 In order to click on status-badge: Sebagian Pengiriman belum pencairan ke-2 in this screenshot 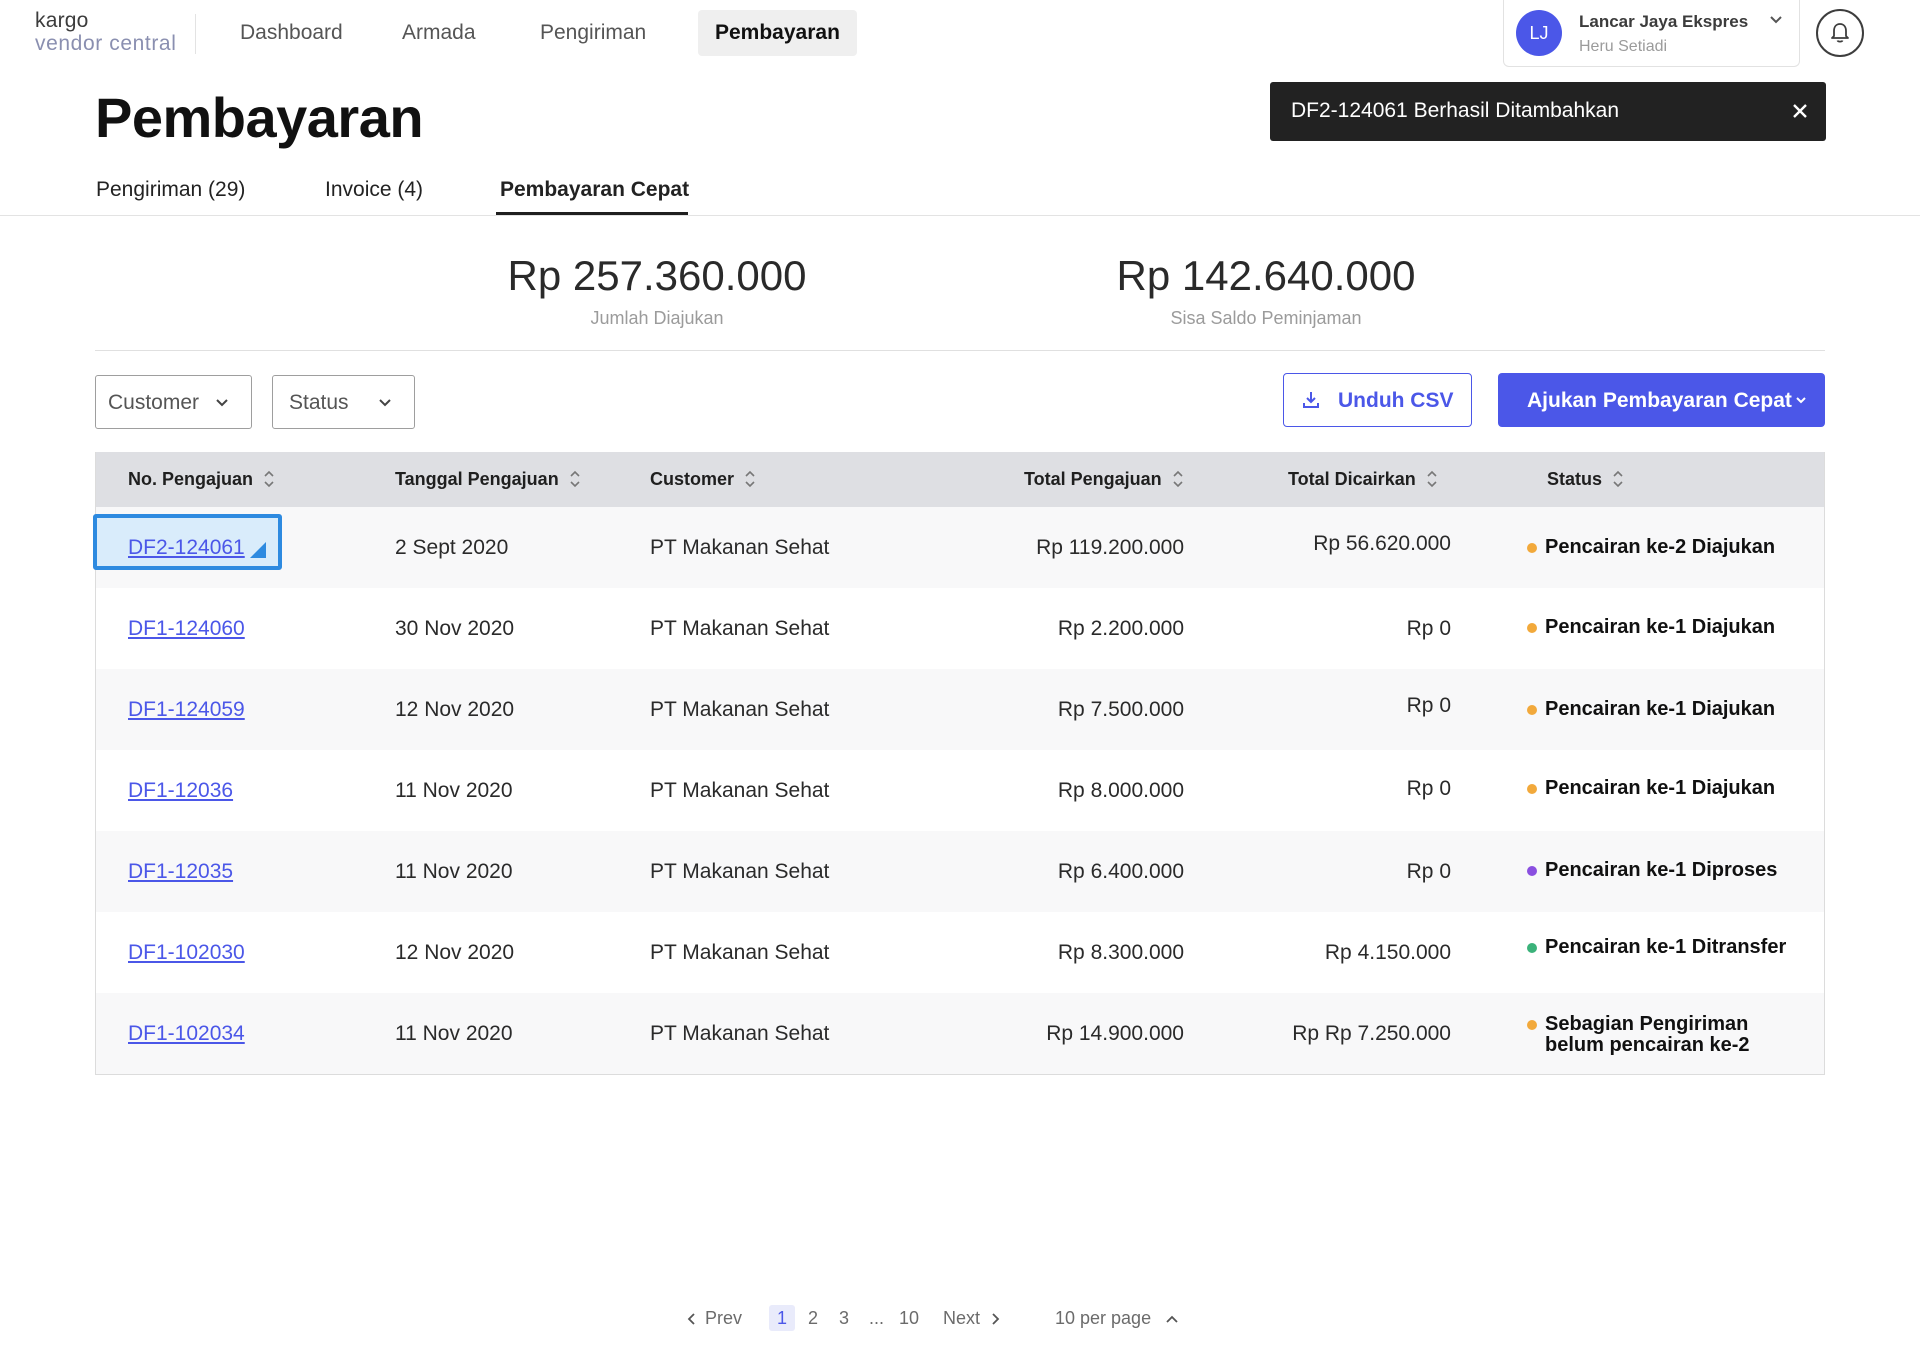, I will do `click(1638, 1034)`.